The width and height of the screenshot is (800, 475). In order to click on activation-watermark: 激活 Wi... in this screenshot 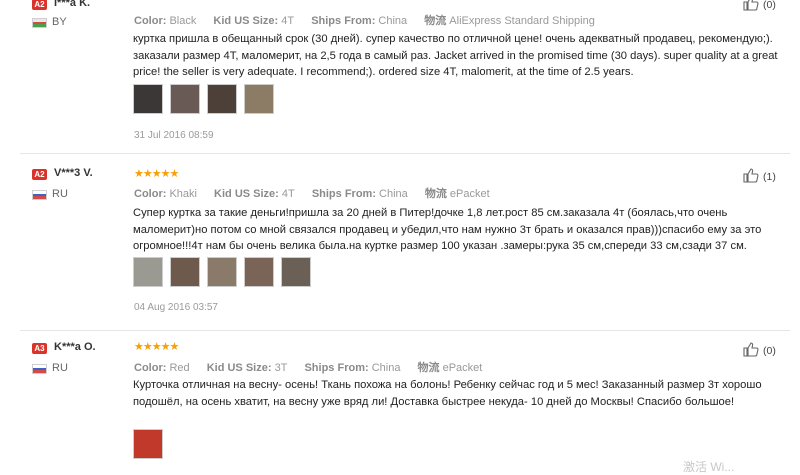, I will do `click(709, 467)`.